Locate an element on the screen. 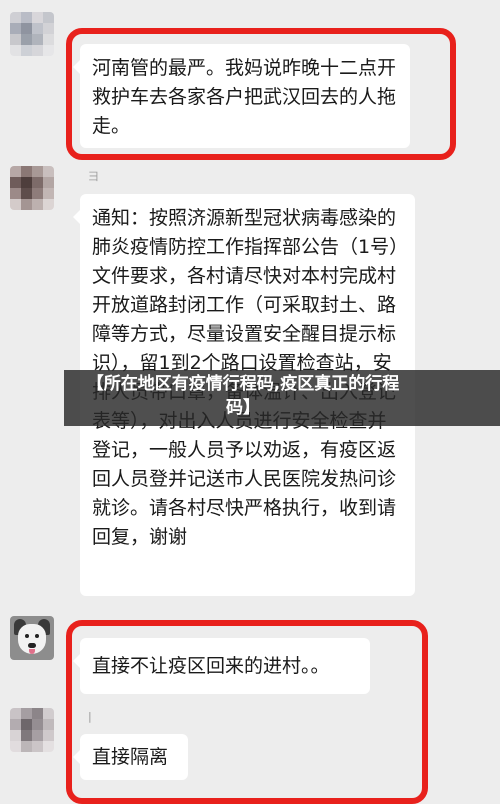 The image size is (500, 804). highlight-box is located at coordinates (261, 94).